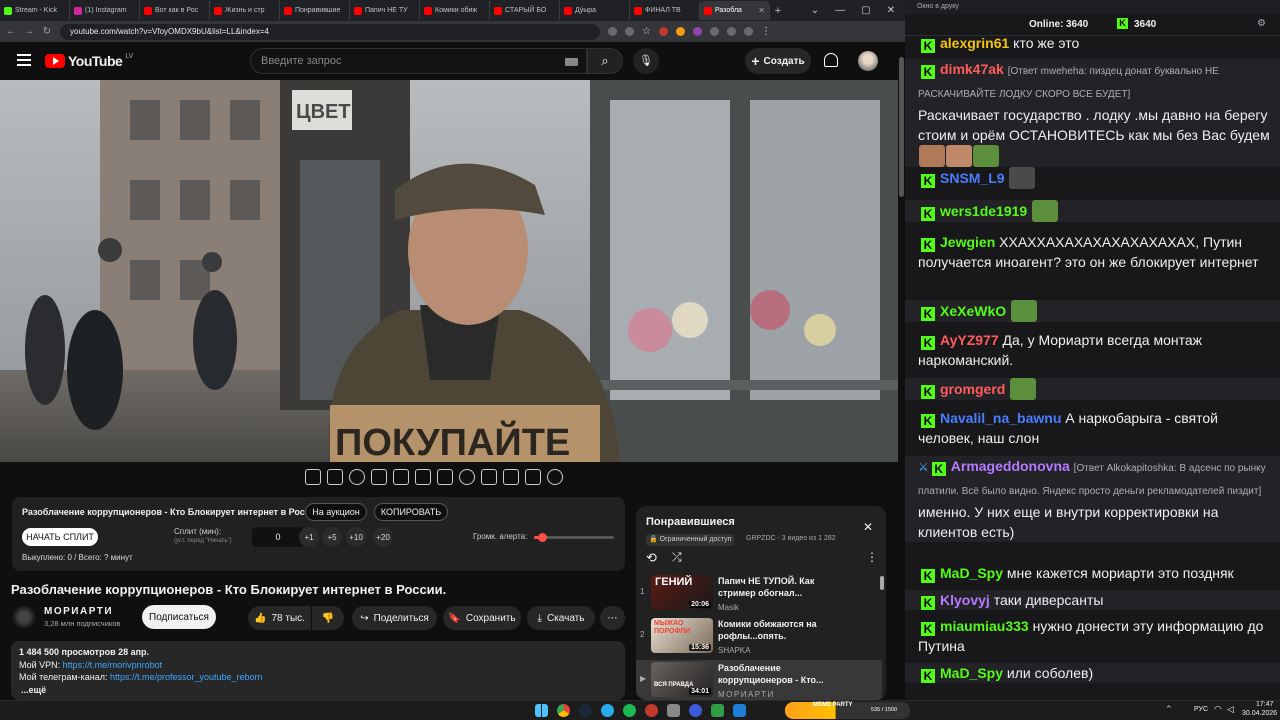 The image size is (1280, 720). Describe the element at coordinates (1218, 709) in the screenshot. I see `network-icon: ◠` at that location.